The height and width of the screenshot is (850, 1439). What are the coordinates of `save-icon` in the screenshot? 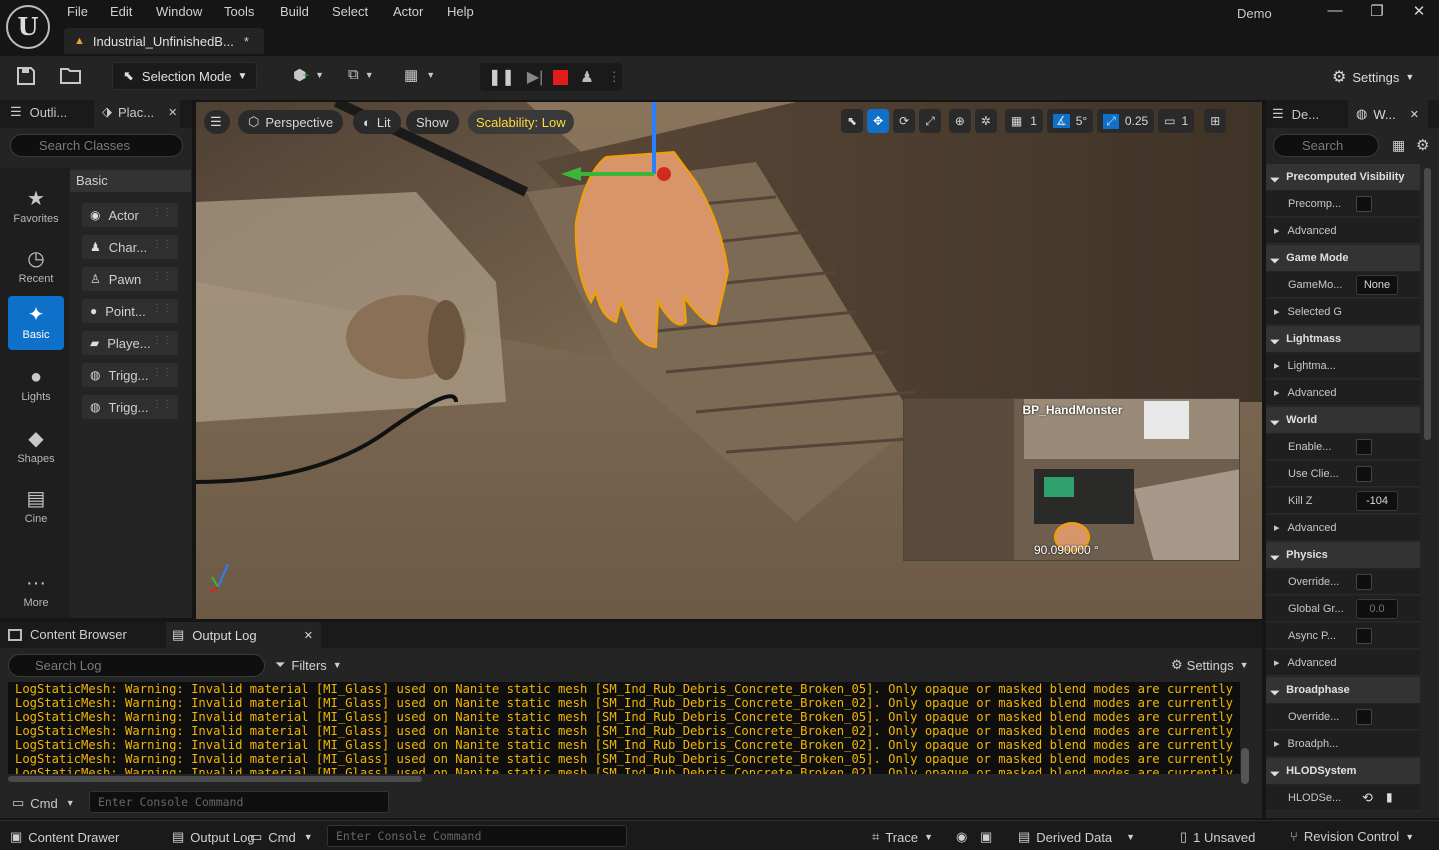 It's located at (26, 78).